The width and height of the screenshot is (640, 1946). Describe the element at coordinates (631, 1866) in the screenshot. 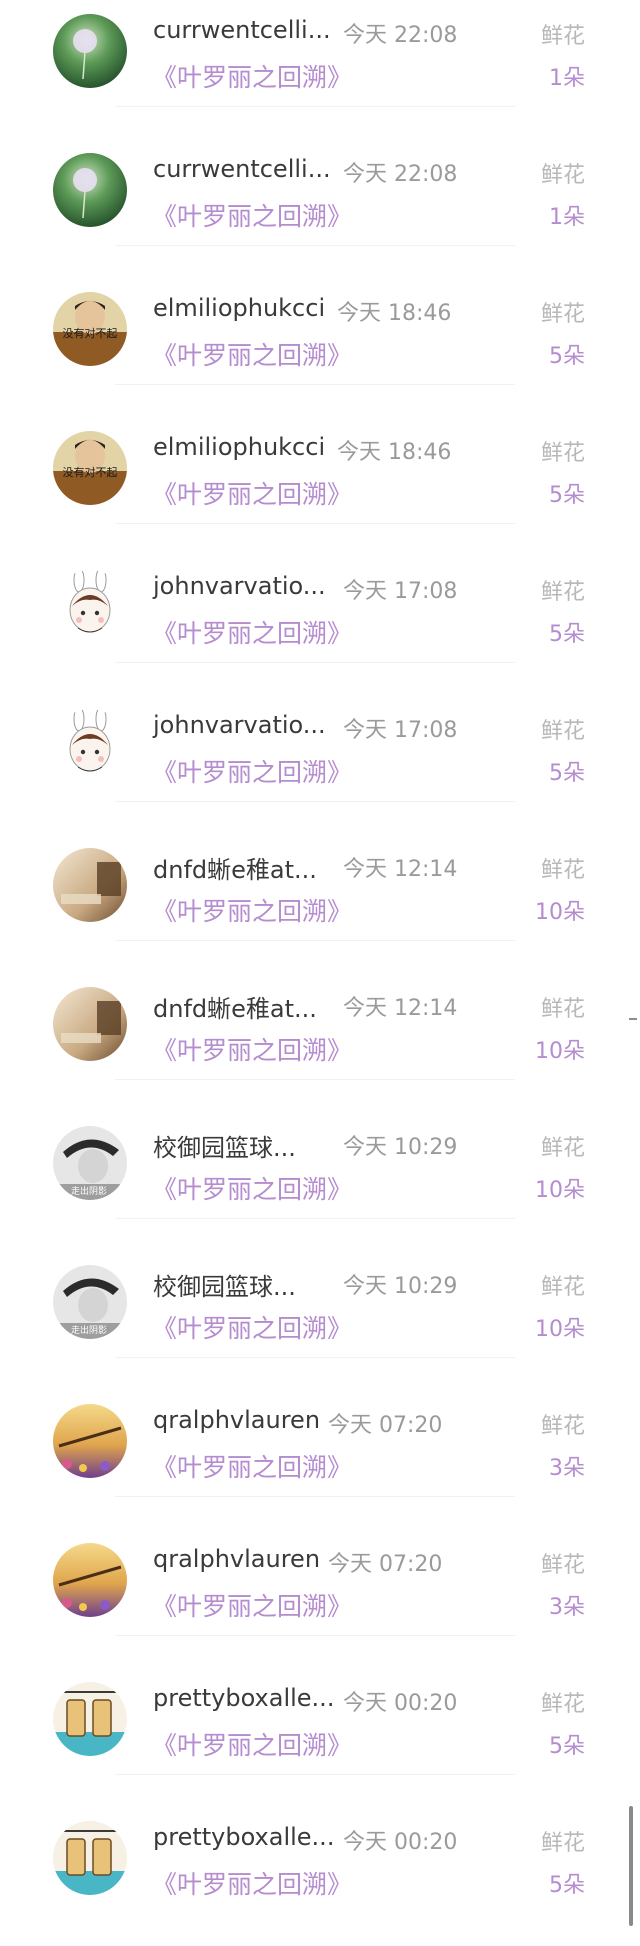

I see `vertical-scrollbar` at that location.